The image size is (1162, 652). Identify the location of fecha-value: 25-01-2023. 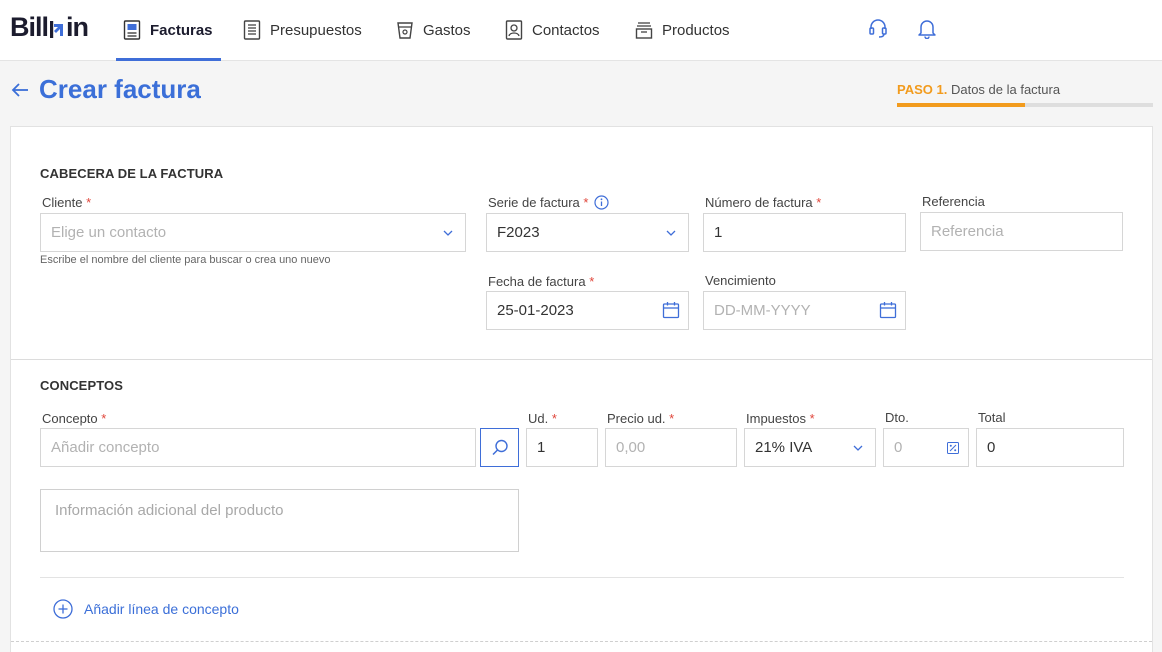
(535, 310).